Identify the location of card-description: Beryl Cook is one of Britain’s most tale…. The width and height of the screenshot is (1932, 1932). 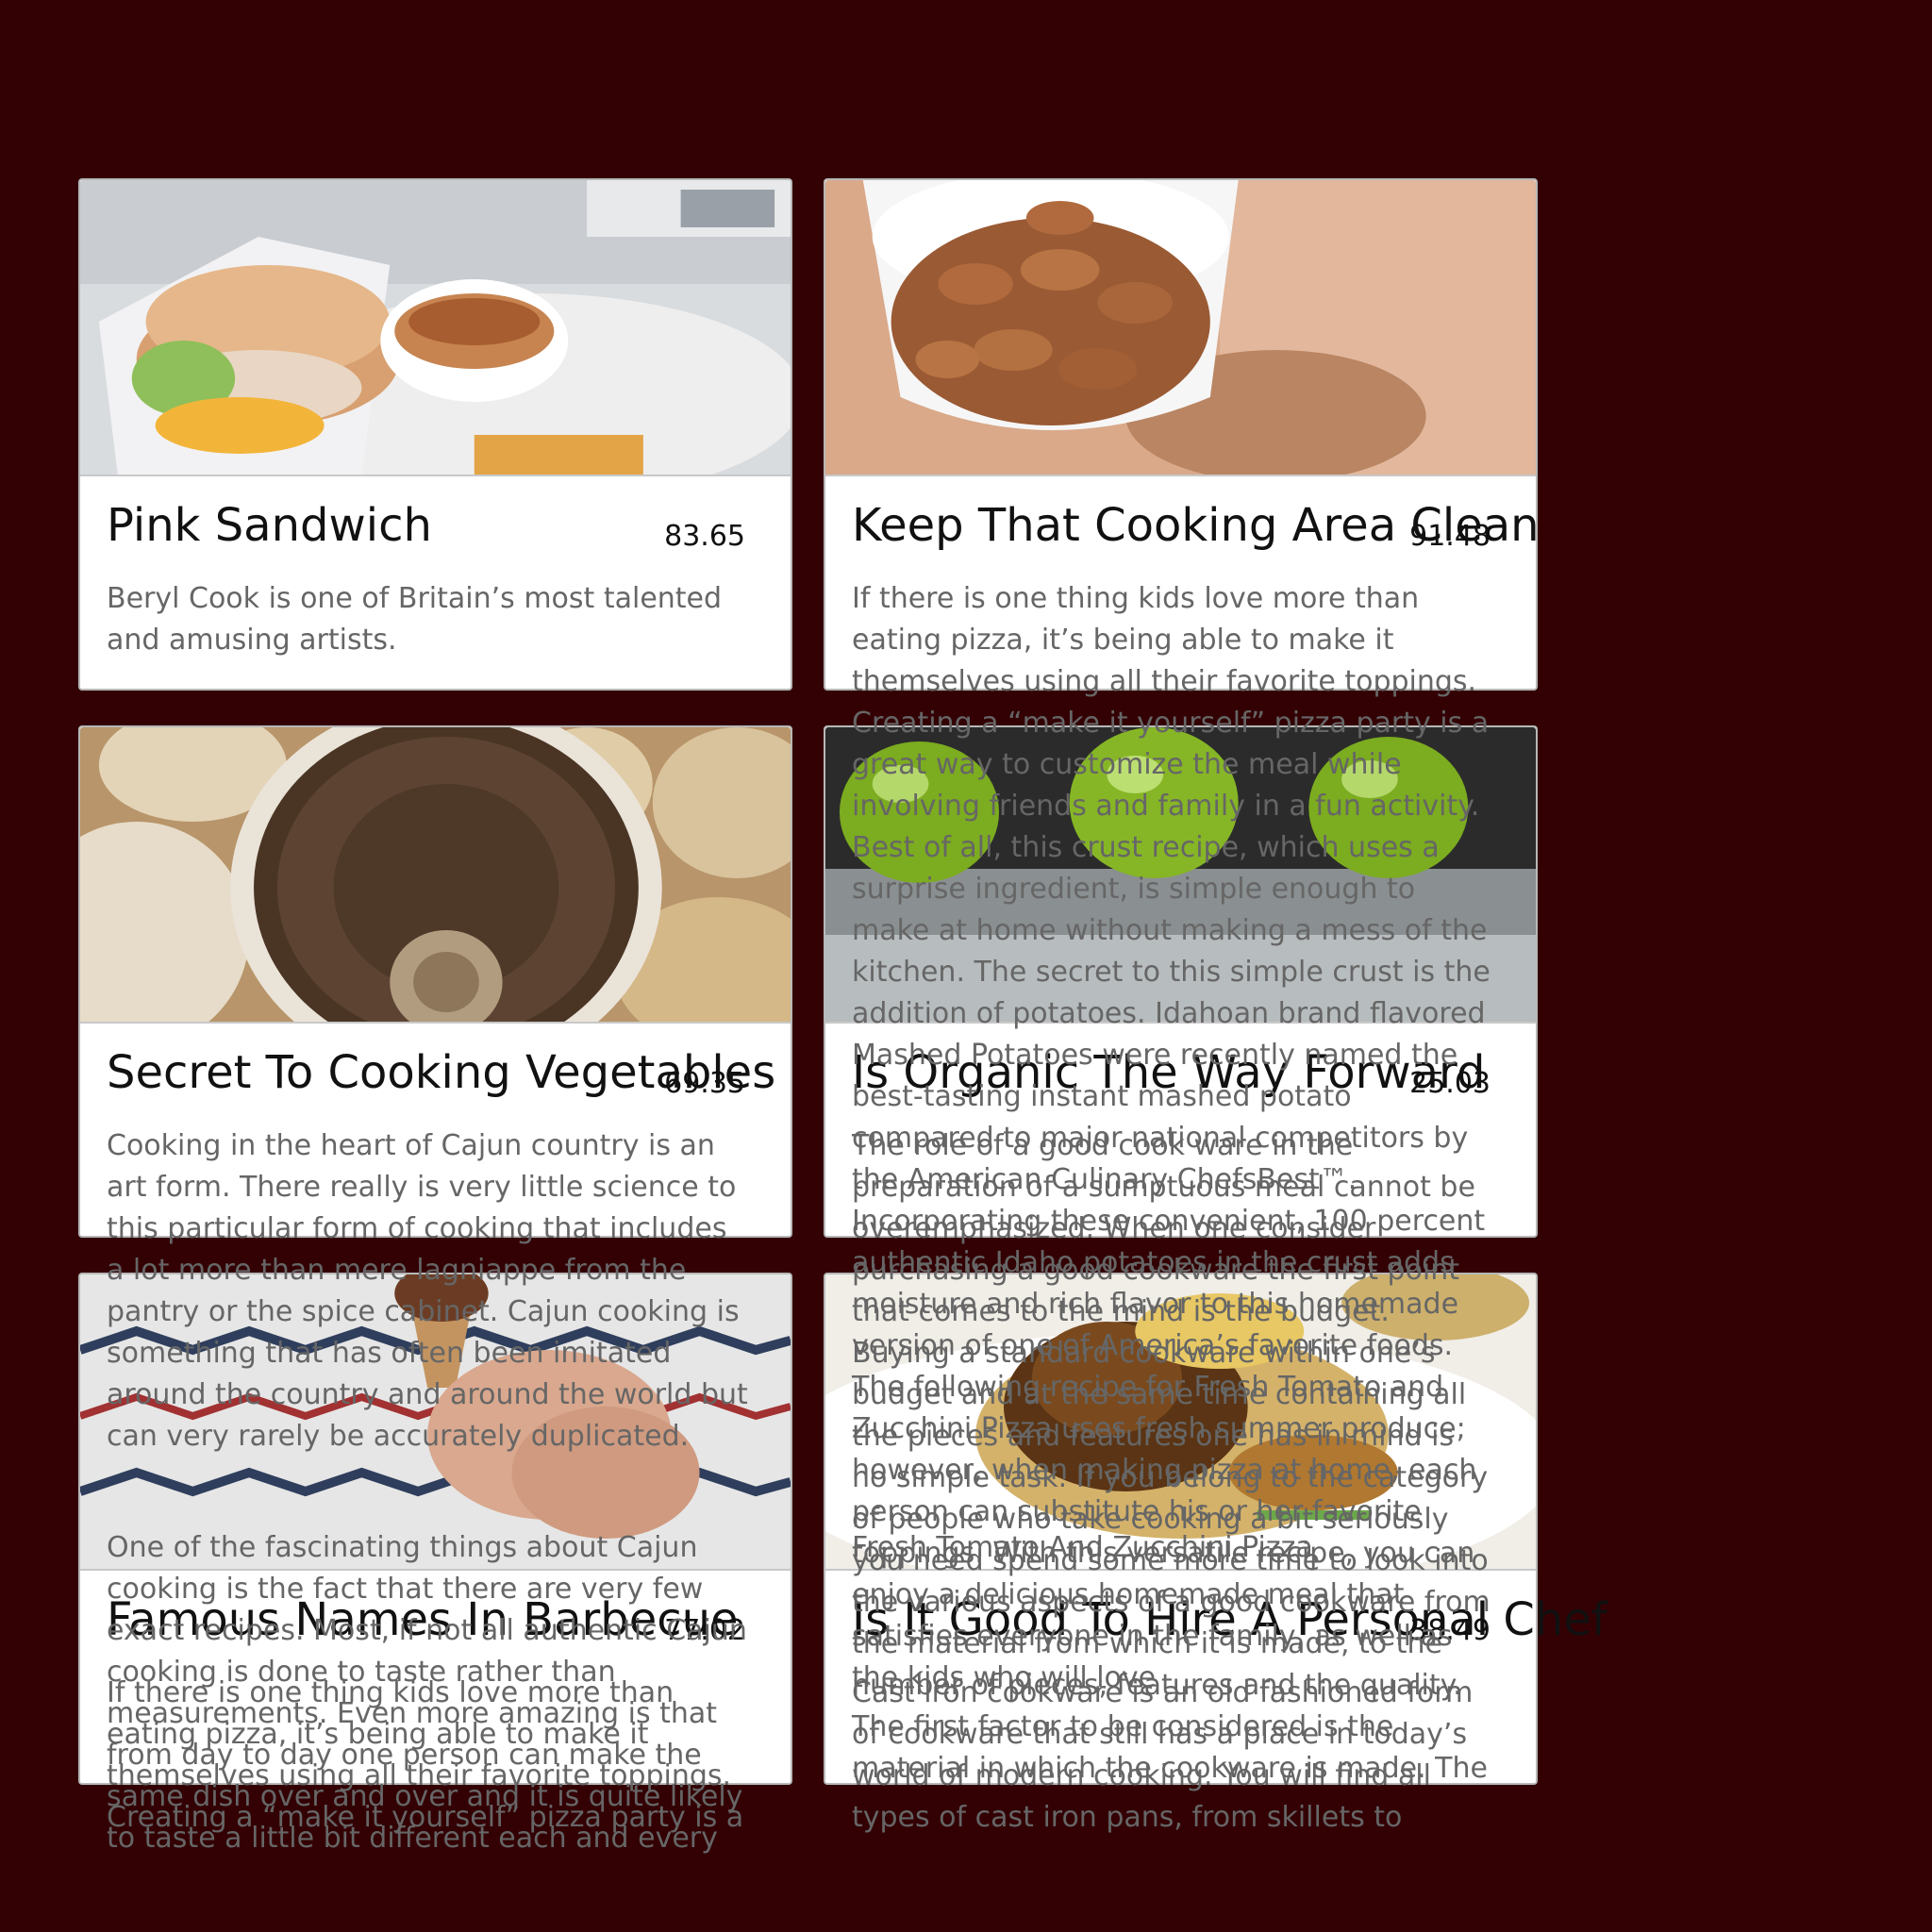
(415, 620).